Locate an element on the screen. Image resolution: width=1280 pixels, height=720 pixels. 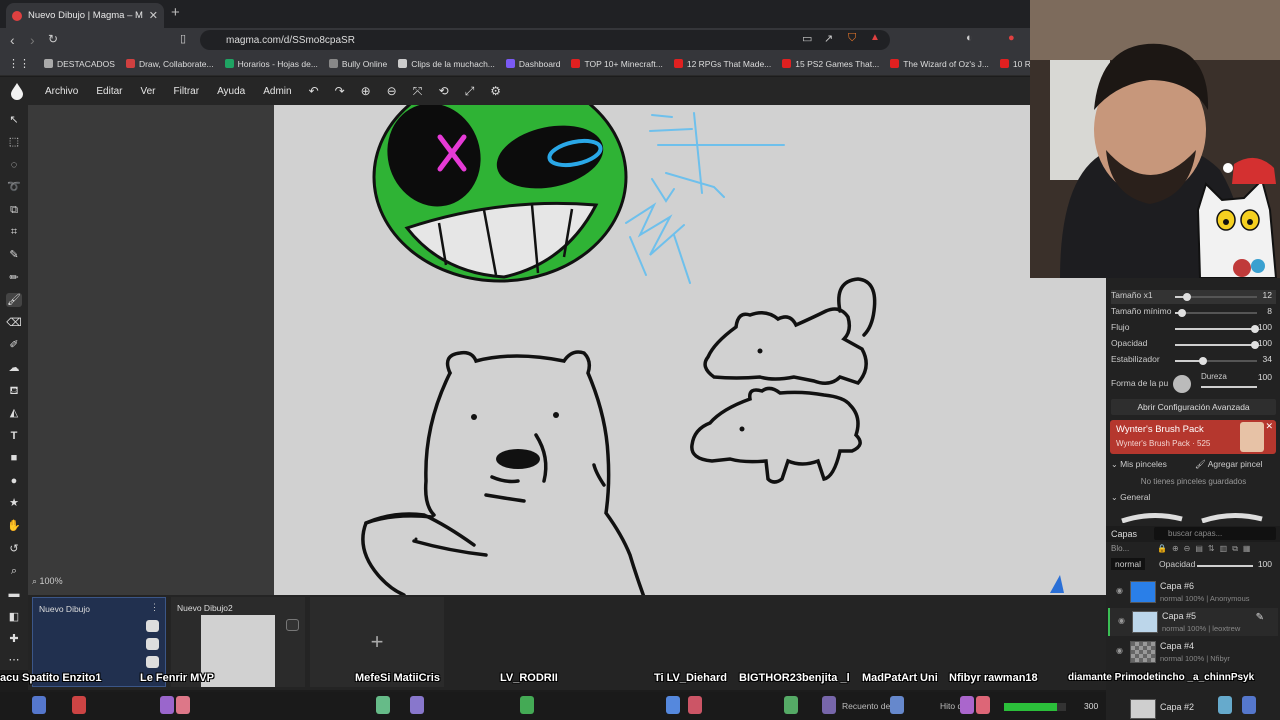
eraser-tool-icon: ⌫ is located at coordinates (14, 323).